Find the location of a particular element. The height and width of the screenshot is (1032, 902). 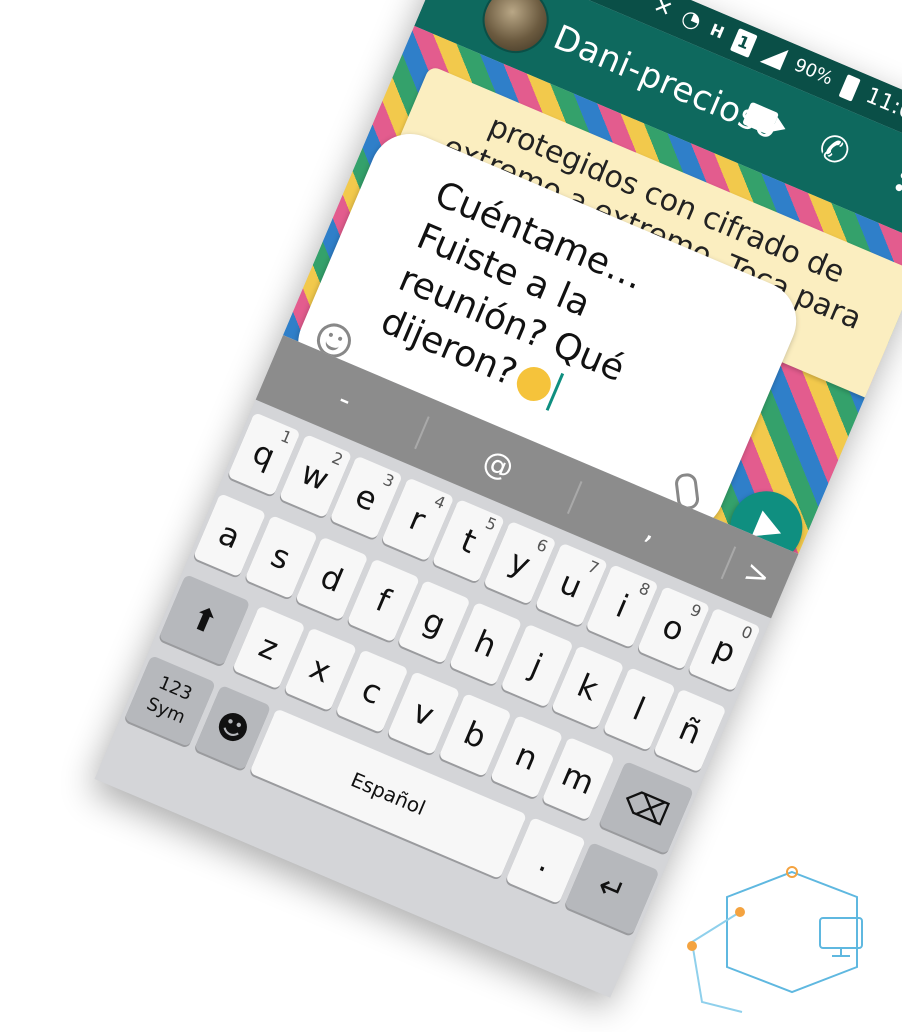

battery-percent: 90% is located at coordinates (814, 72).